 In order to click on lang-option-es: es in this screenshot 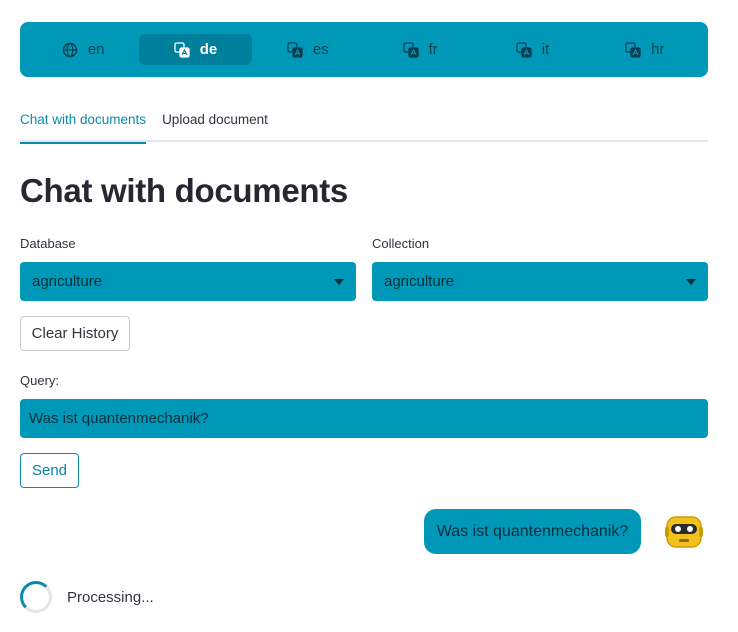, I will do `click(308, 49)`.